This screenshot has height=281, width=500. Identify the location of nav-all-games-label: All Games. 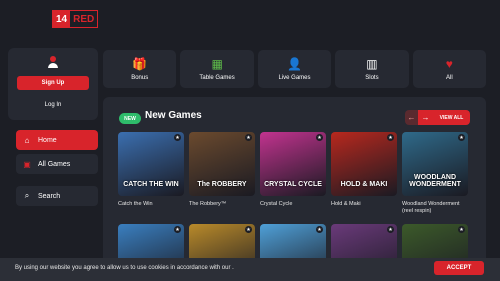
(54, 164).